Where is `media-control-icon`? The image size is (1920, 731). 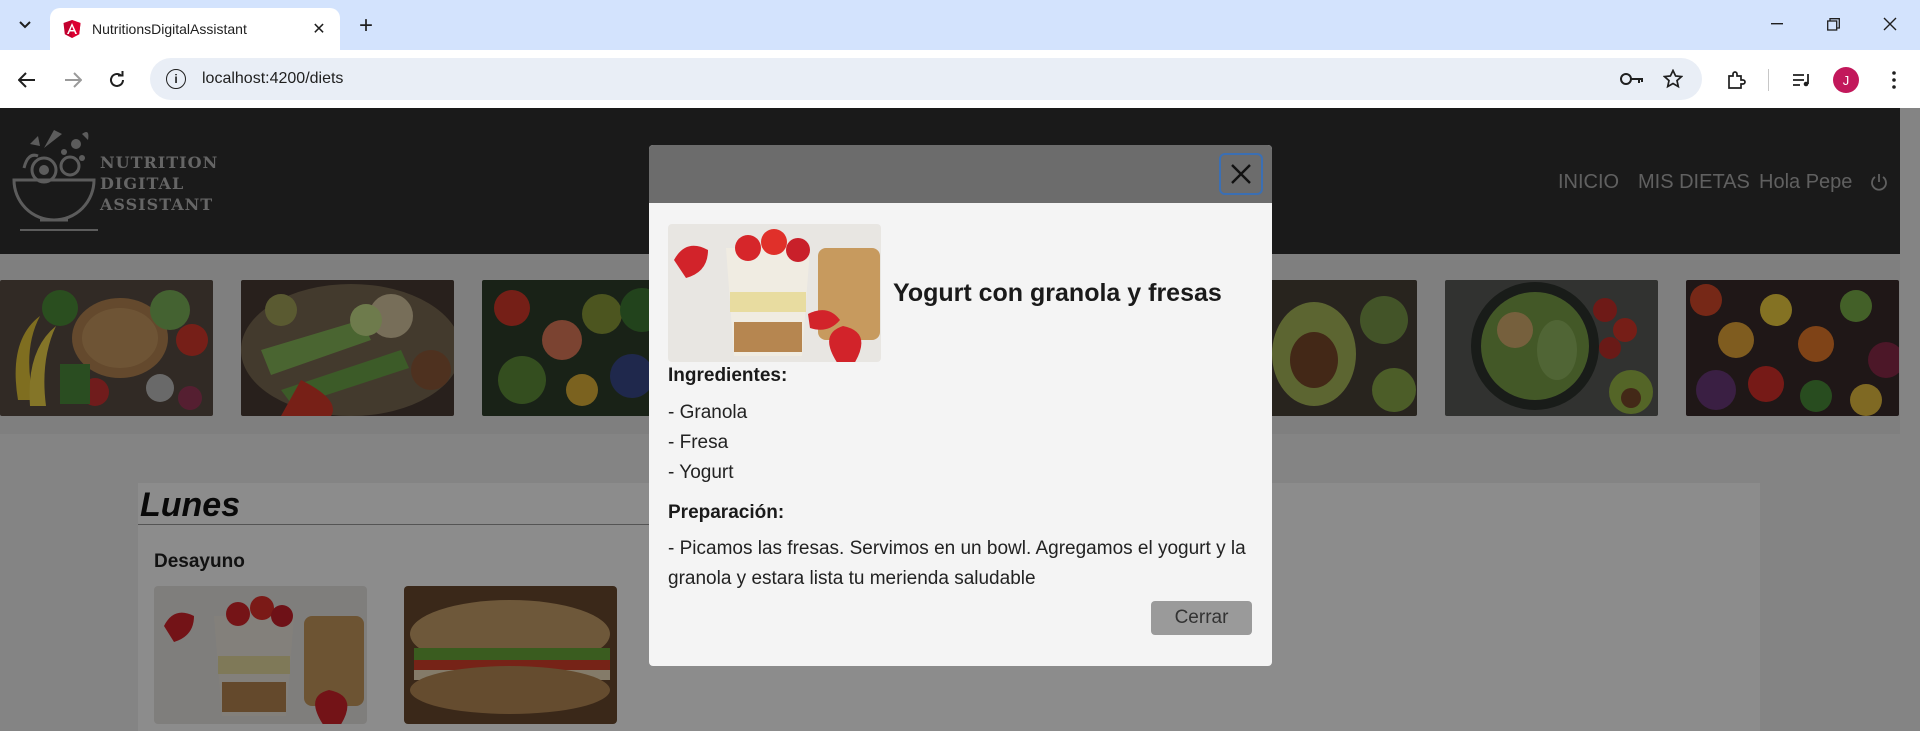 media-control-icon is located at coordinates (1802, 80).